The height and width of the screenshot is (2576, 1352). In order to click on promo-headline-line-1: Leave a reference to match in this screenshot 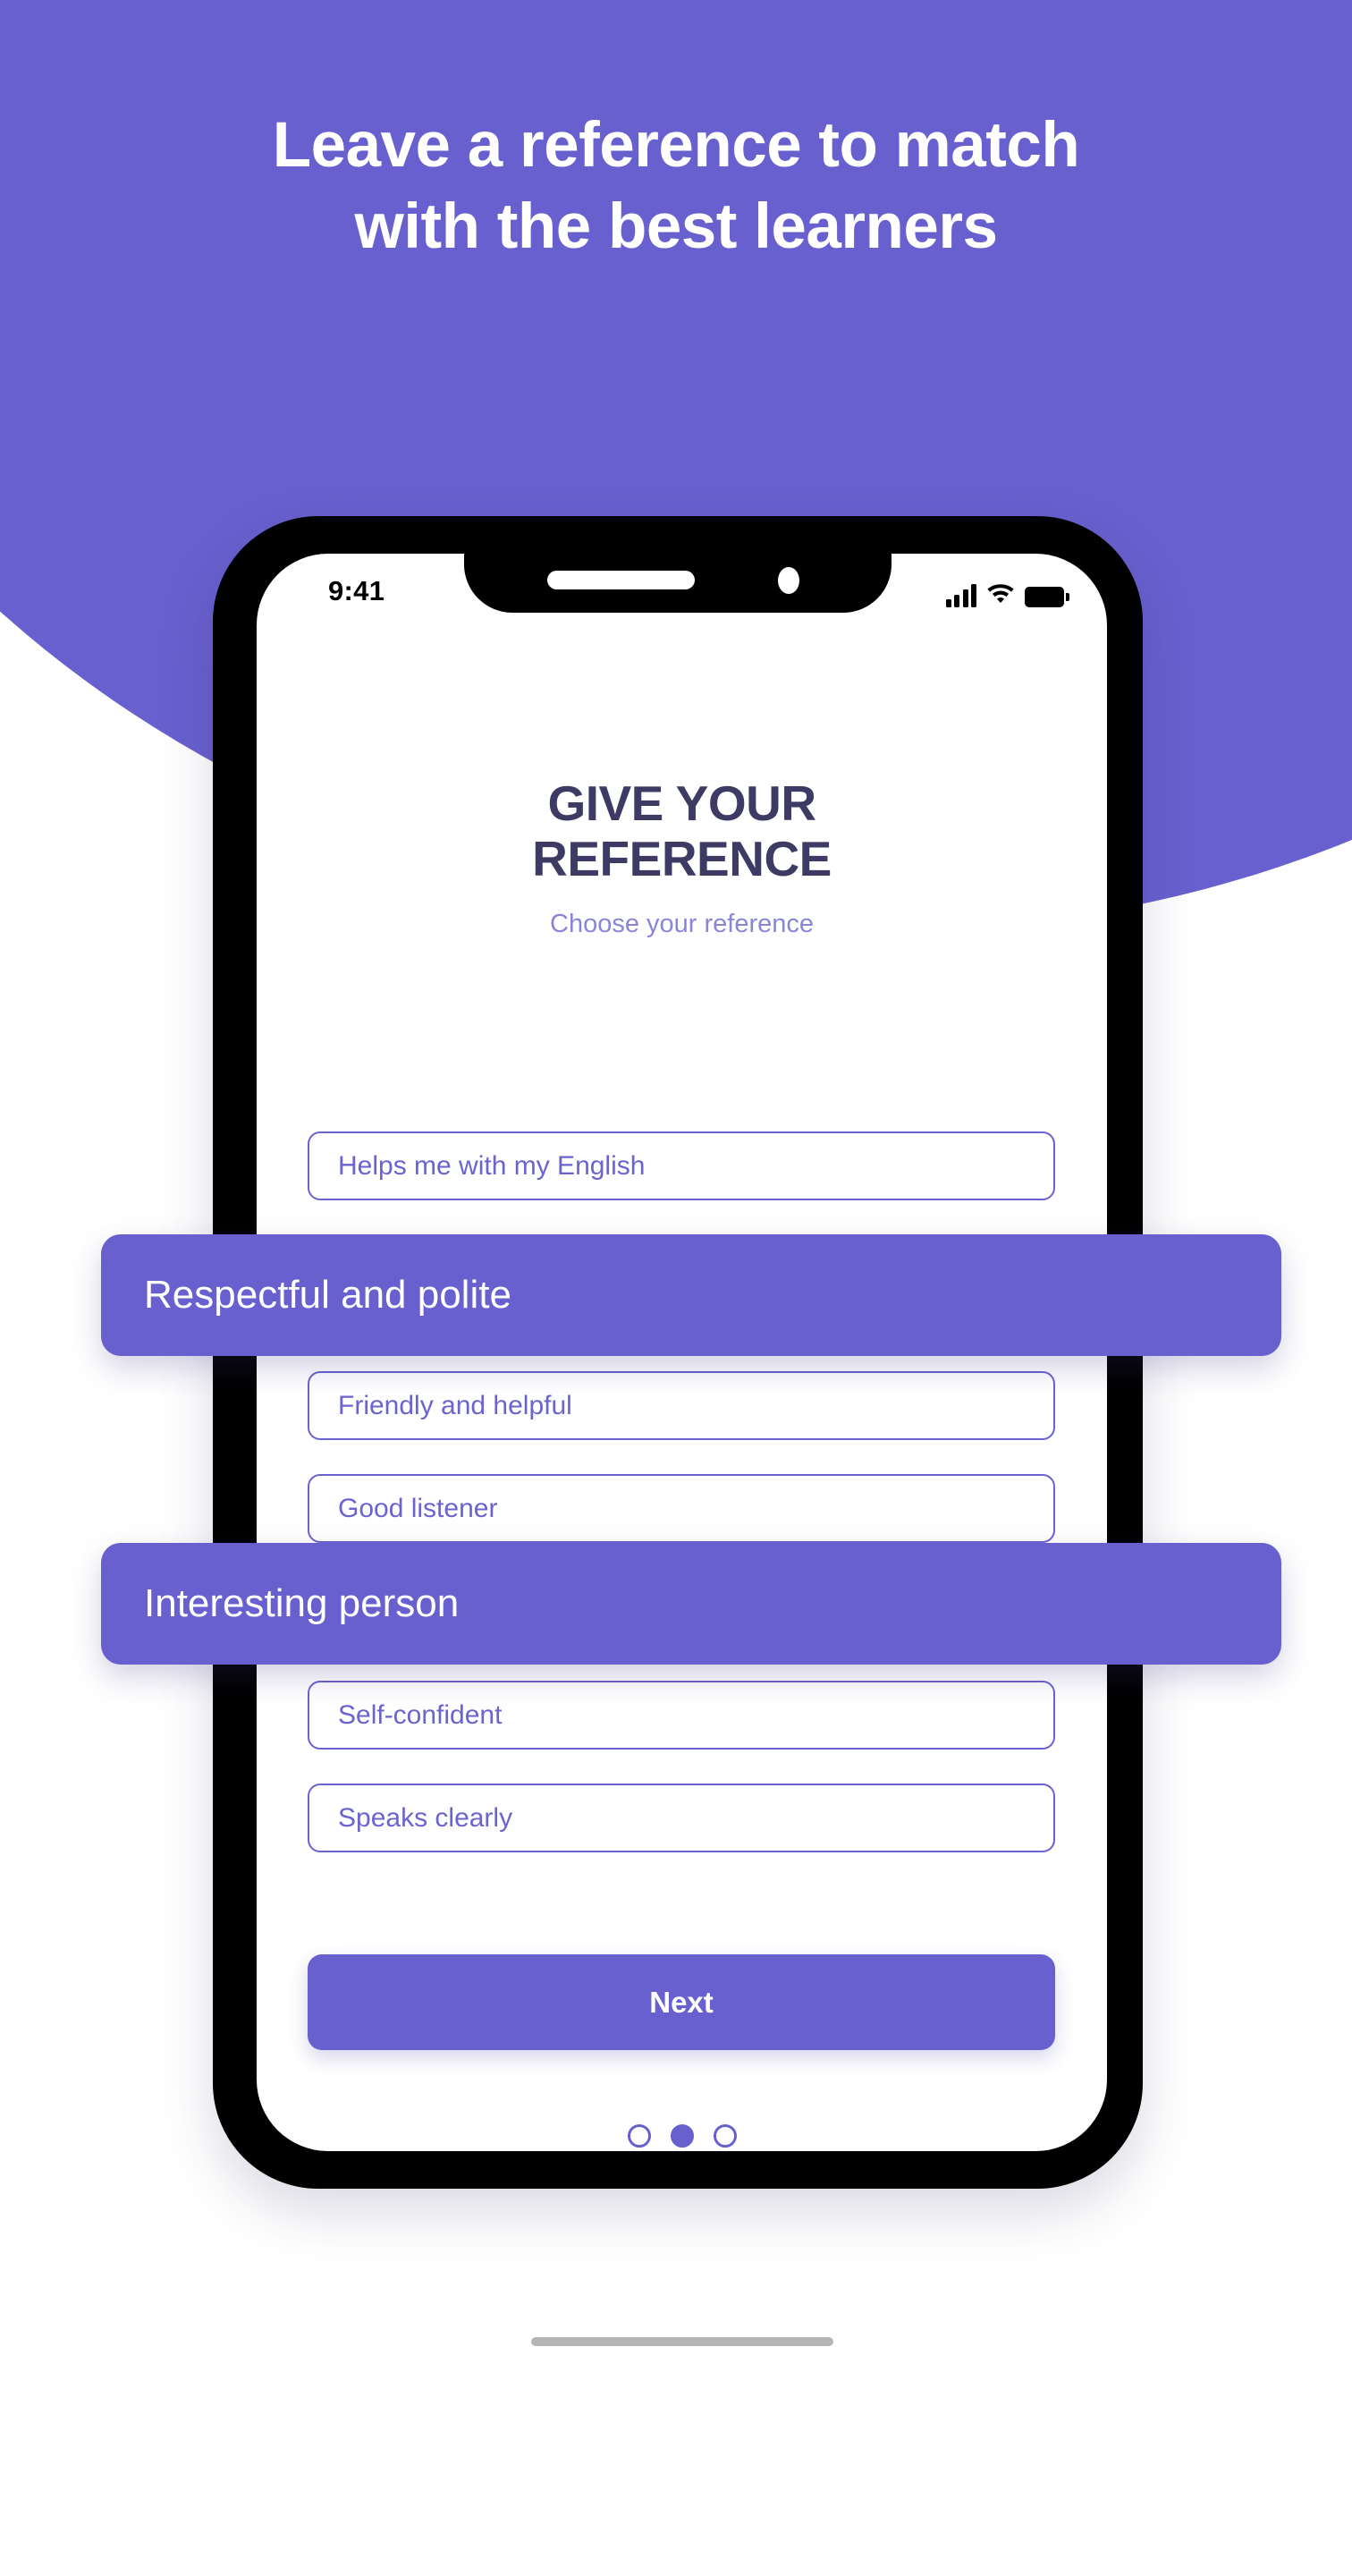, I will do `click(676, 145)`.